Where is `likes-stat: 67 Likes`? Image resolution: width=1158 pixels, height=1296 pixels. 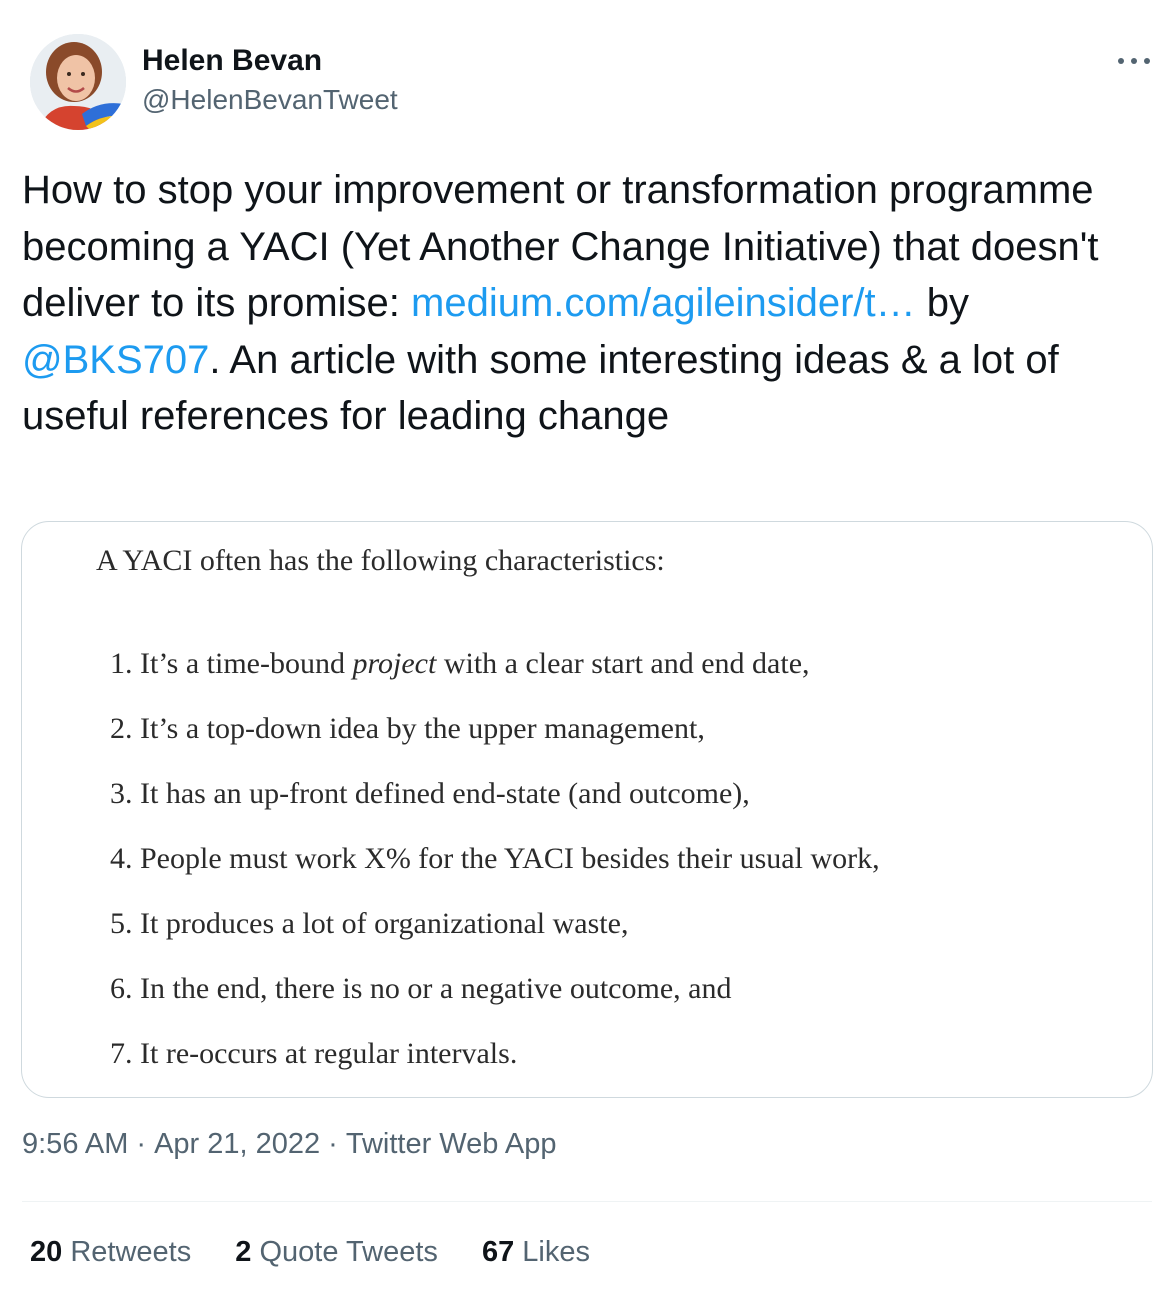 likes-stat: 67 Likes is located at coordinates (536, 1252).